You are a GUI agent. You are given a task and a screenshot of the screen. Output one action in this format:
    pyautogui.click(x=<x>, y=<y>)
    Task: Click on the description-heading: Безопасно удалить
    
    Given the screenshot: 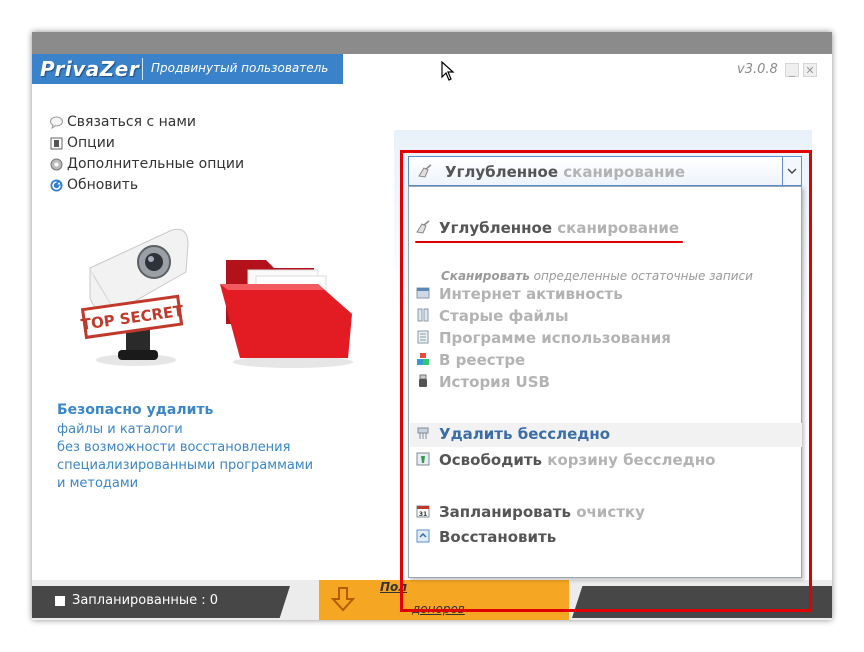 What is the action you would take?
    pyautogui.click(x=135, y=410)
    